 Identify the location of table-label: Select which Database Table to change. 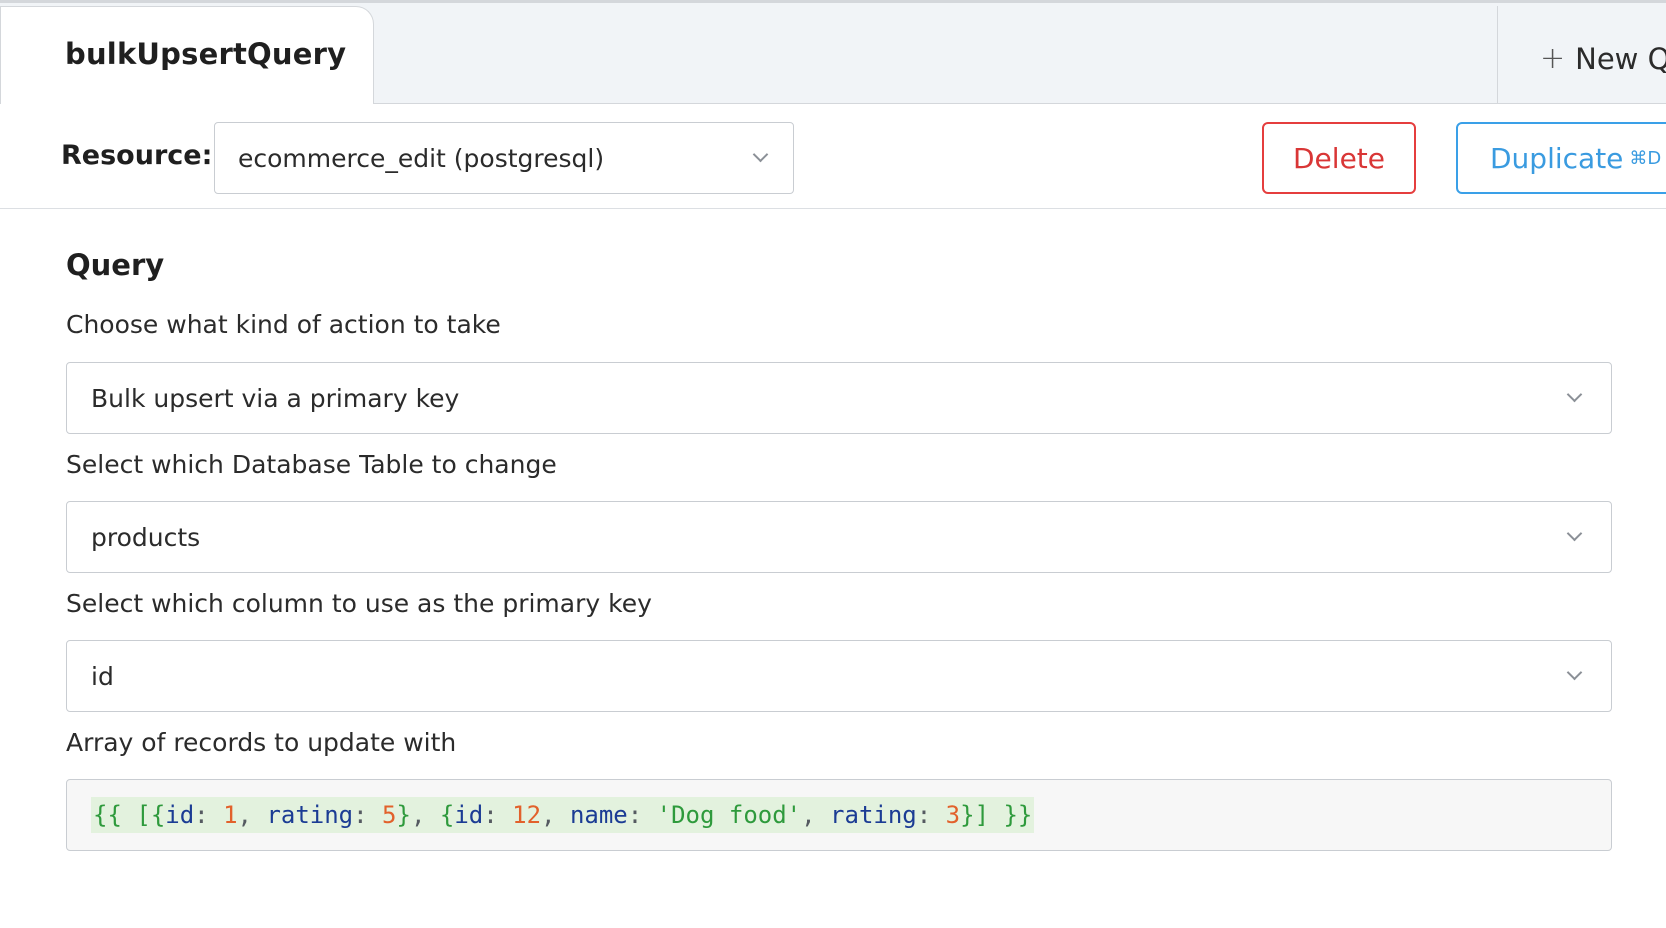
(311, 464).